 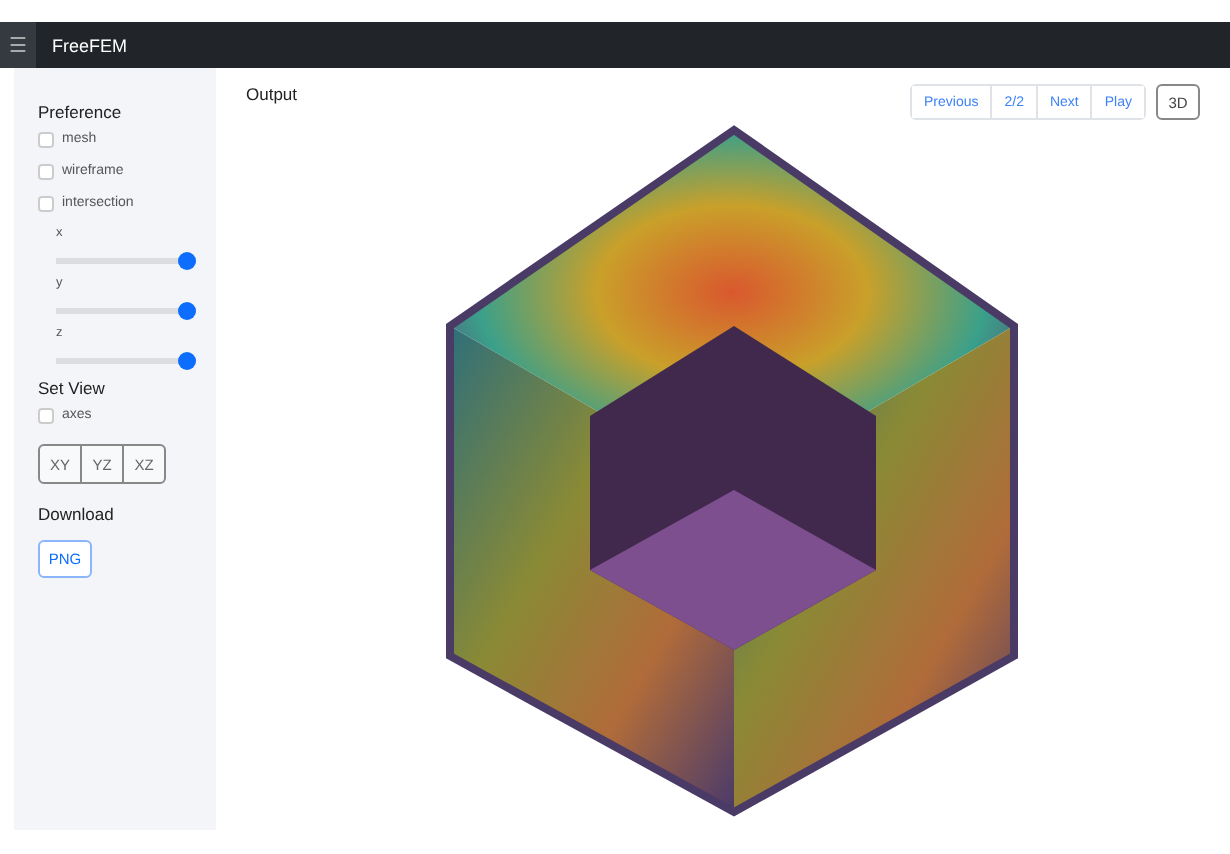 What do you see at coordinates (272, 94) in the screenshot?
I see `output-title: Output` at bounding box center [272, 94].